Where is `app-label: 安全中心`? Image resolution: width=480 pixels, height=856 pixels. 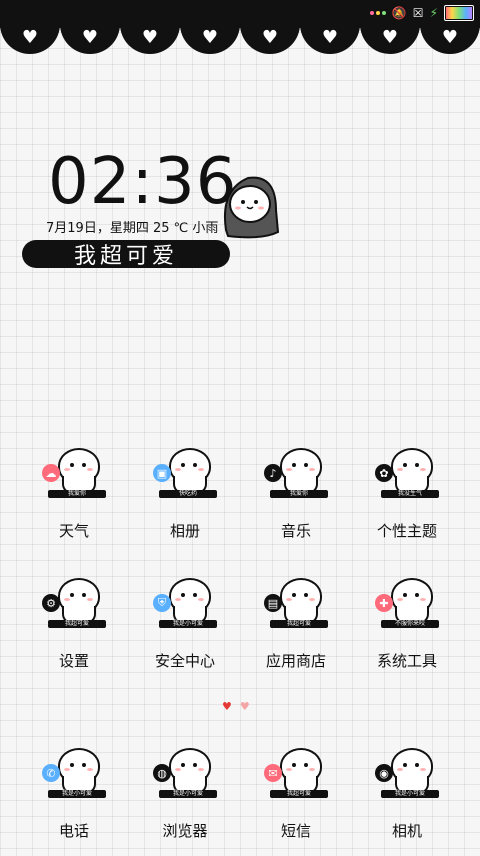
app-label: 安全中心 is located at coordinates (184, 661).